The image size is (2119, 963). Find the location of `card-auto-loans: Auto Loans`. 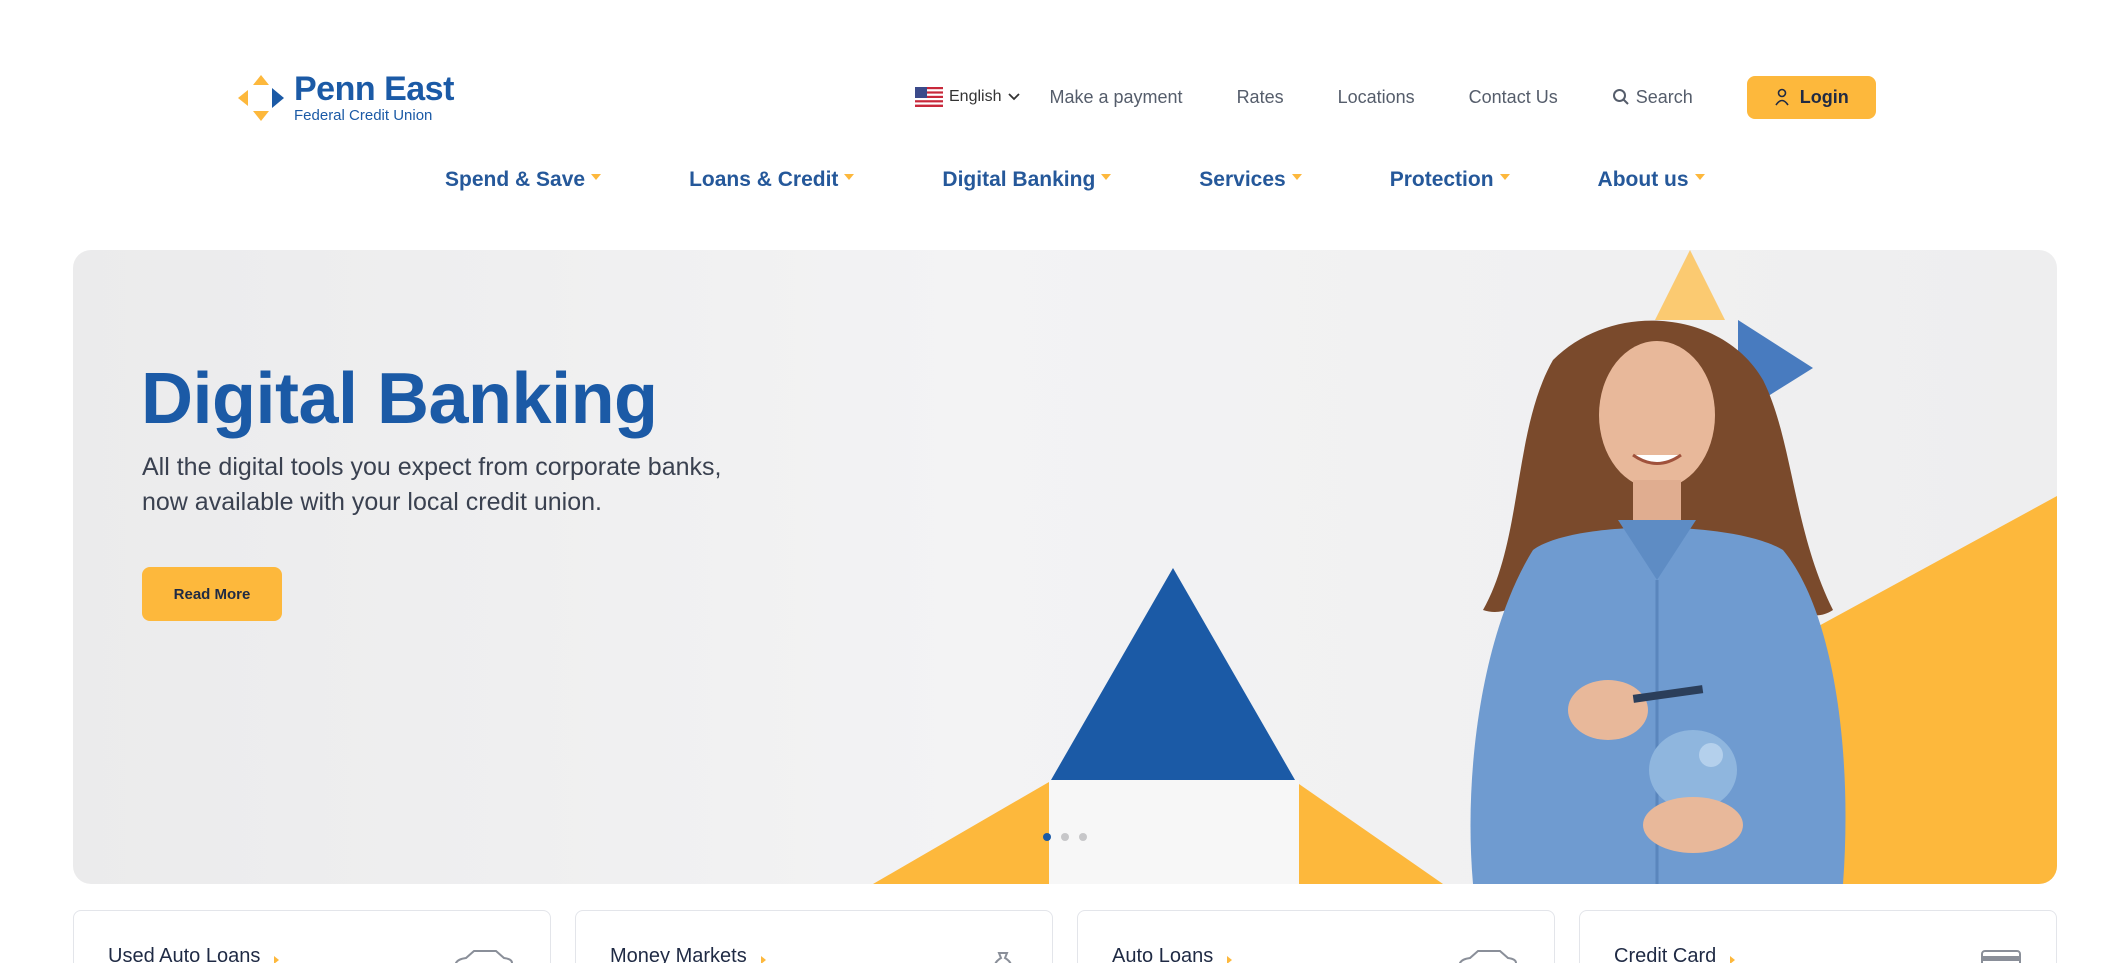

card-auto-loans: Auto Loans is located at coordinates (1316, 936).